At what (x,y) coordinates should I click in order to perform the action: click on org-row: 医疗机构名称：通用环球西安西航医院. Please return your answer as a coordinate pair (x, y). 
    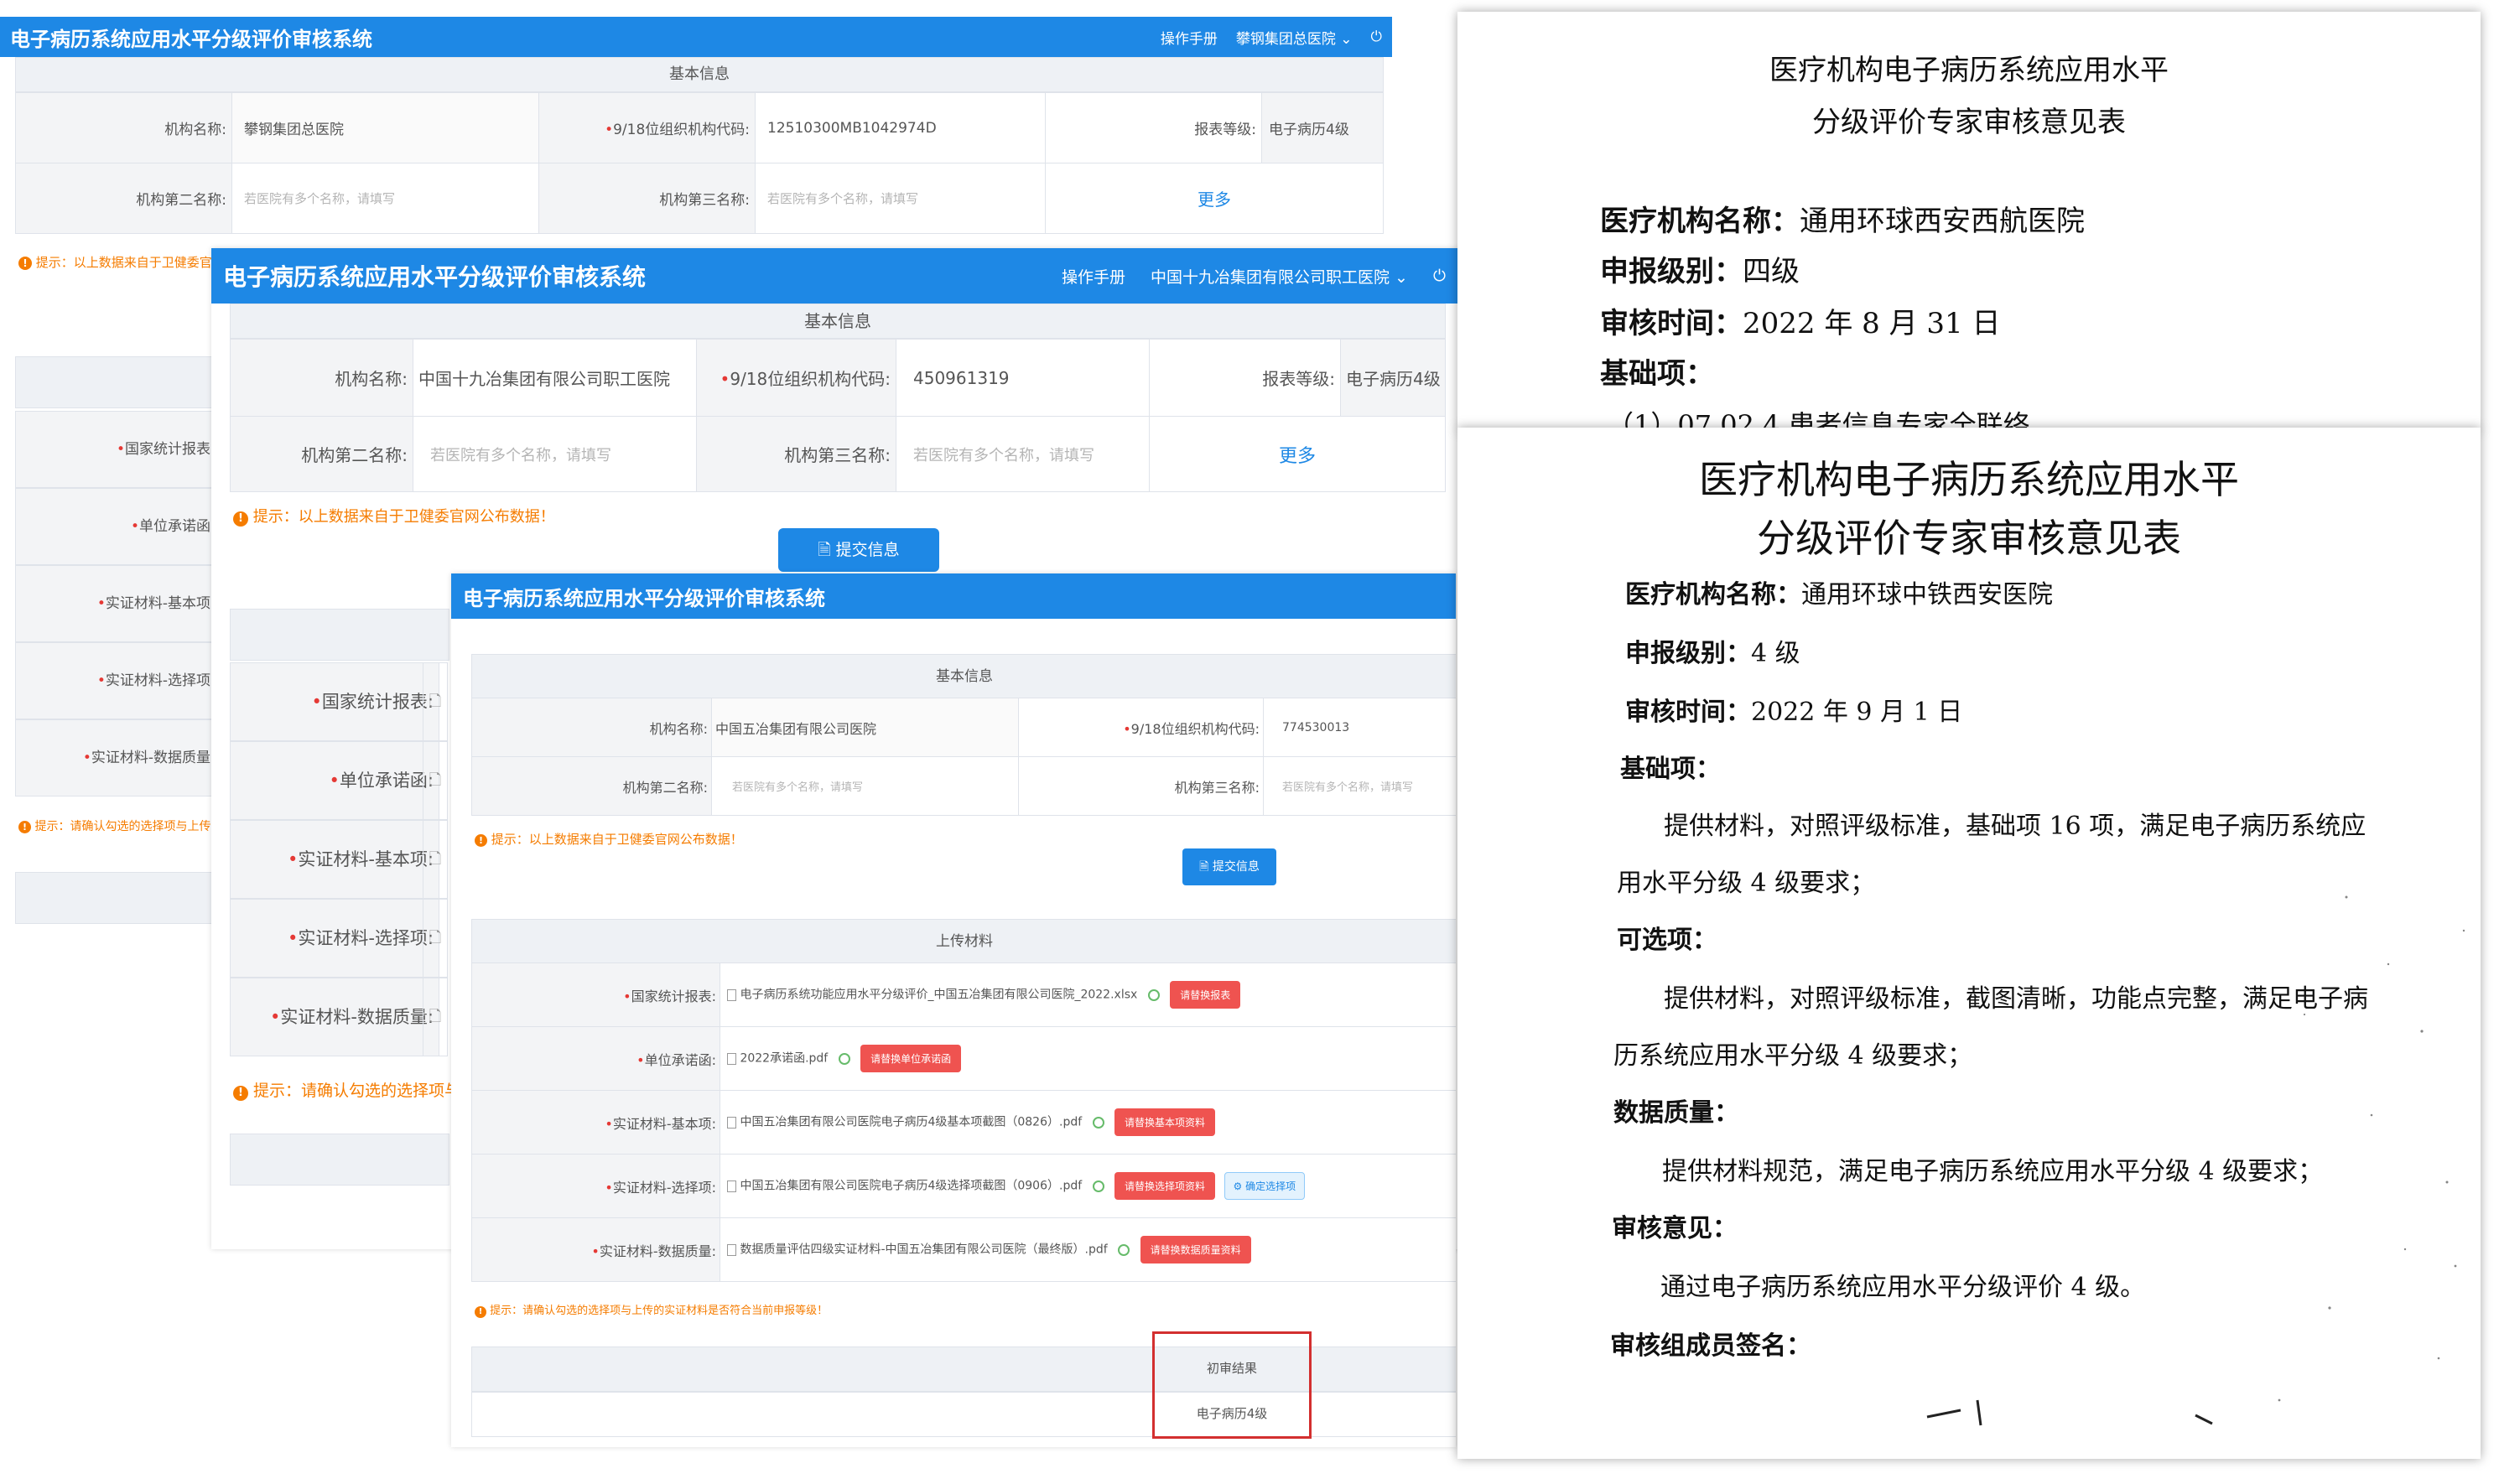
    Looking at the image, I should click on (1843, 221).